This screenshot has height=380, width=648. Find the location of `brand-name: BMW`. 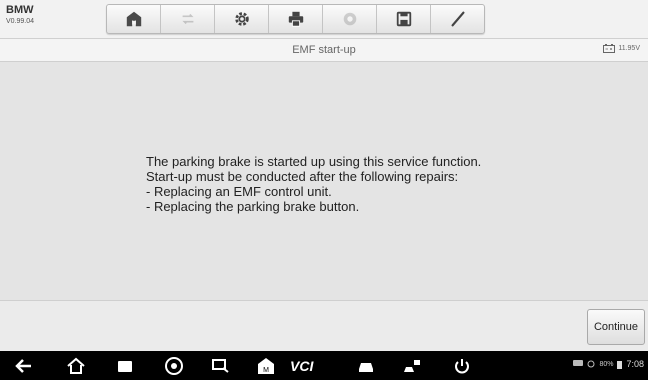

brand-name: BMW is located at coordinates (20, 10).